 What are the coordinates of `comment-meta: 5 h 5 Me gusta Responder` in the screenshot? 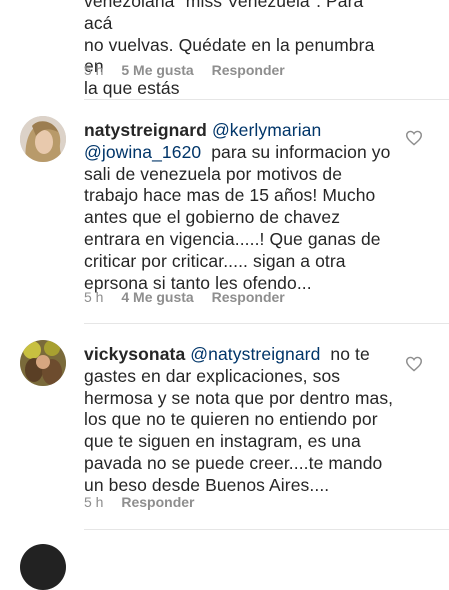 It's located at (191, 70).